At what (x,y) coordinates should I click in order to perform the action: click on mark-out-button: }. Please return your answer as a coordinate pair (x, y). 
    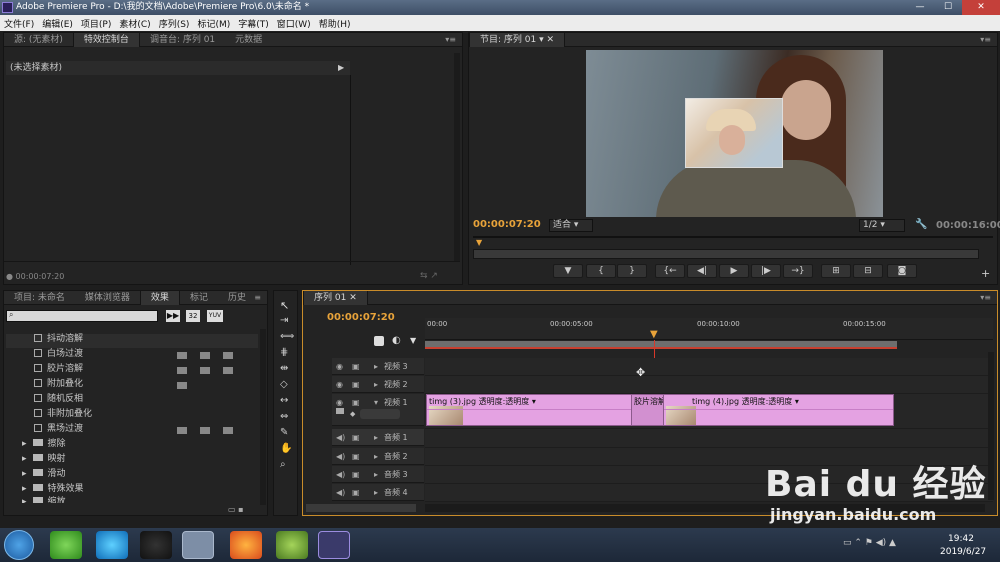
    Looking at the image, I should click on (632, 271).